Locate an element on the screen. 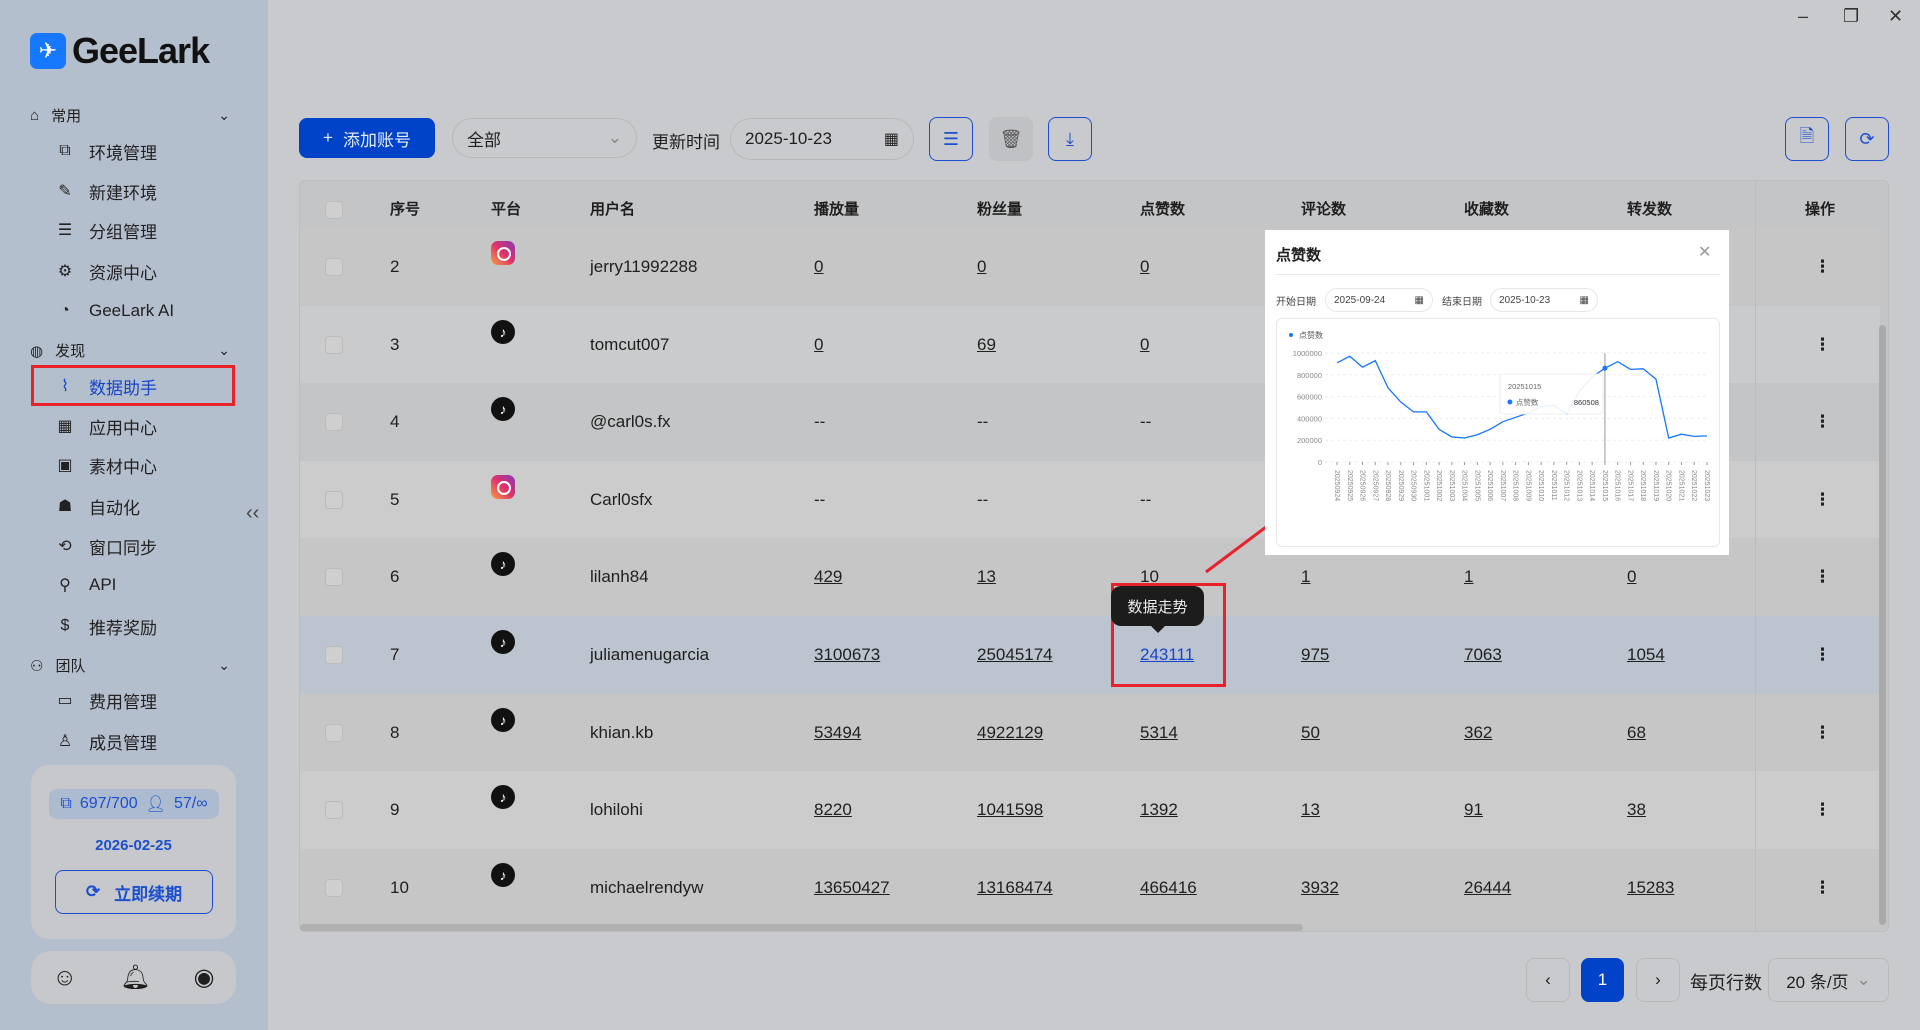 This screenshot has height=1030, width=1920. cell-fans: 25045174 is located at coordinates (1015, 655).